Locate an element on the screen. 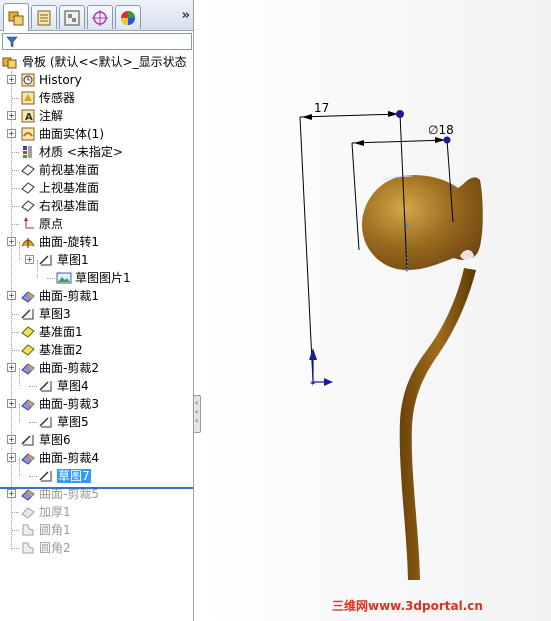 This screenshot has width=551, height=621. tree-item-label: 草图3 is located at coordinates (55, 314).